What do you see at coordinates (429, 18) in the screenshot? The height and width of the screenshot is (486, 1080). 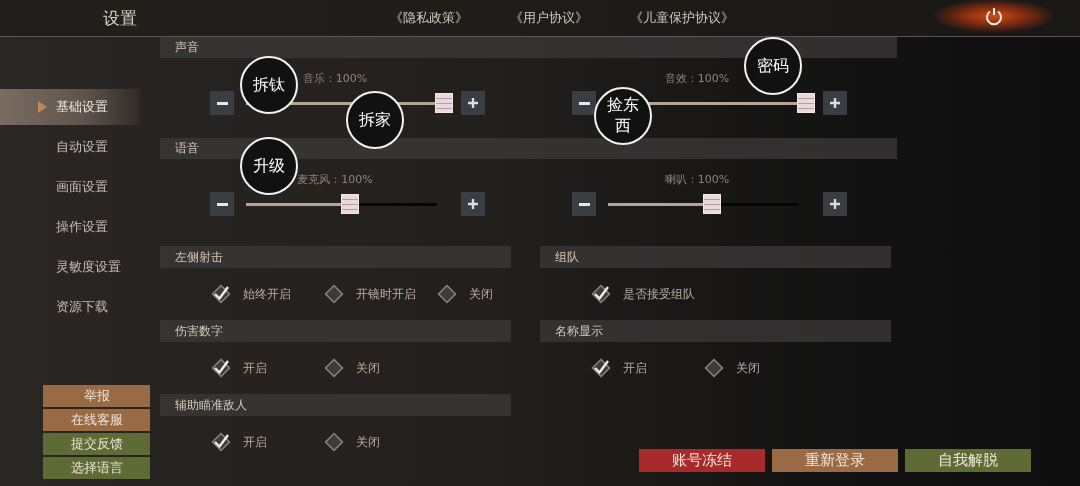 I see `policy-link: 《隐私政策》` at bounding box center [429, 18].